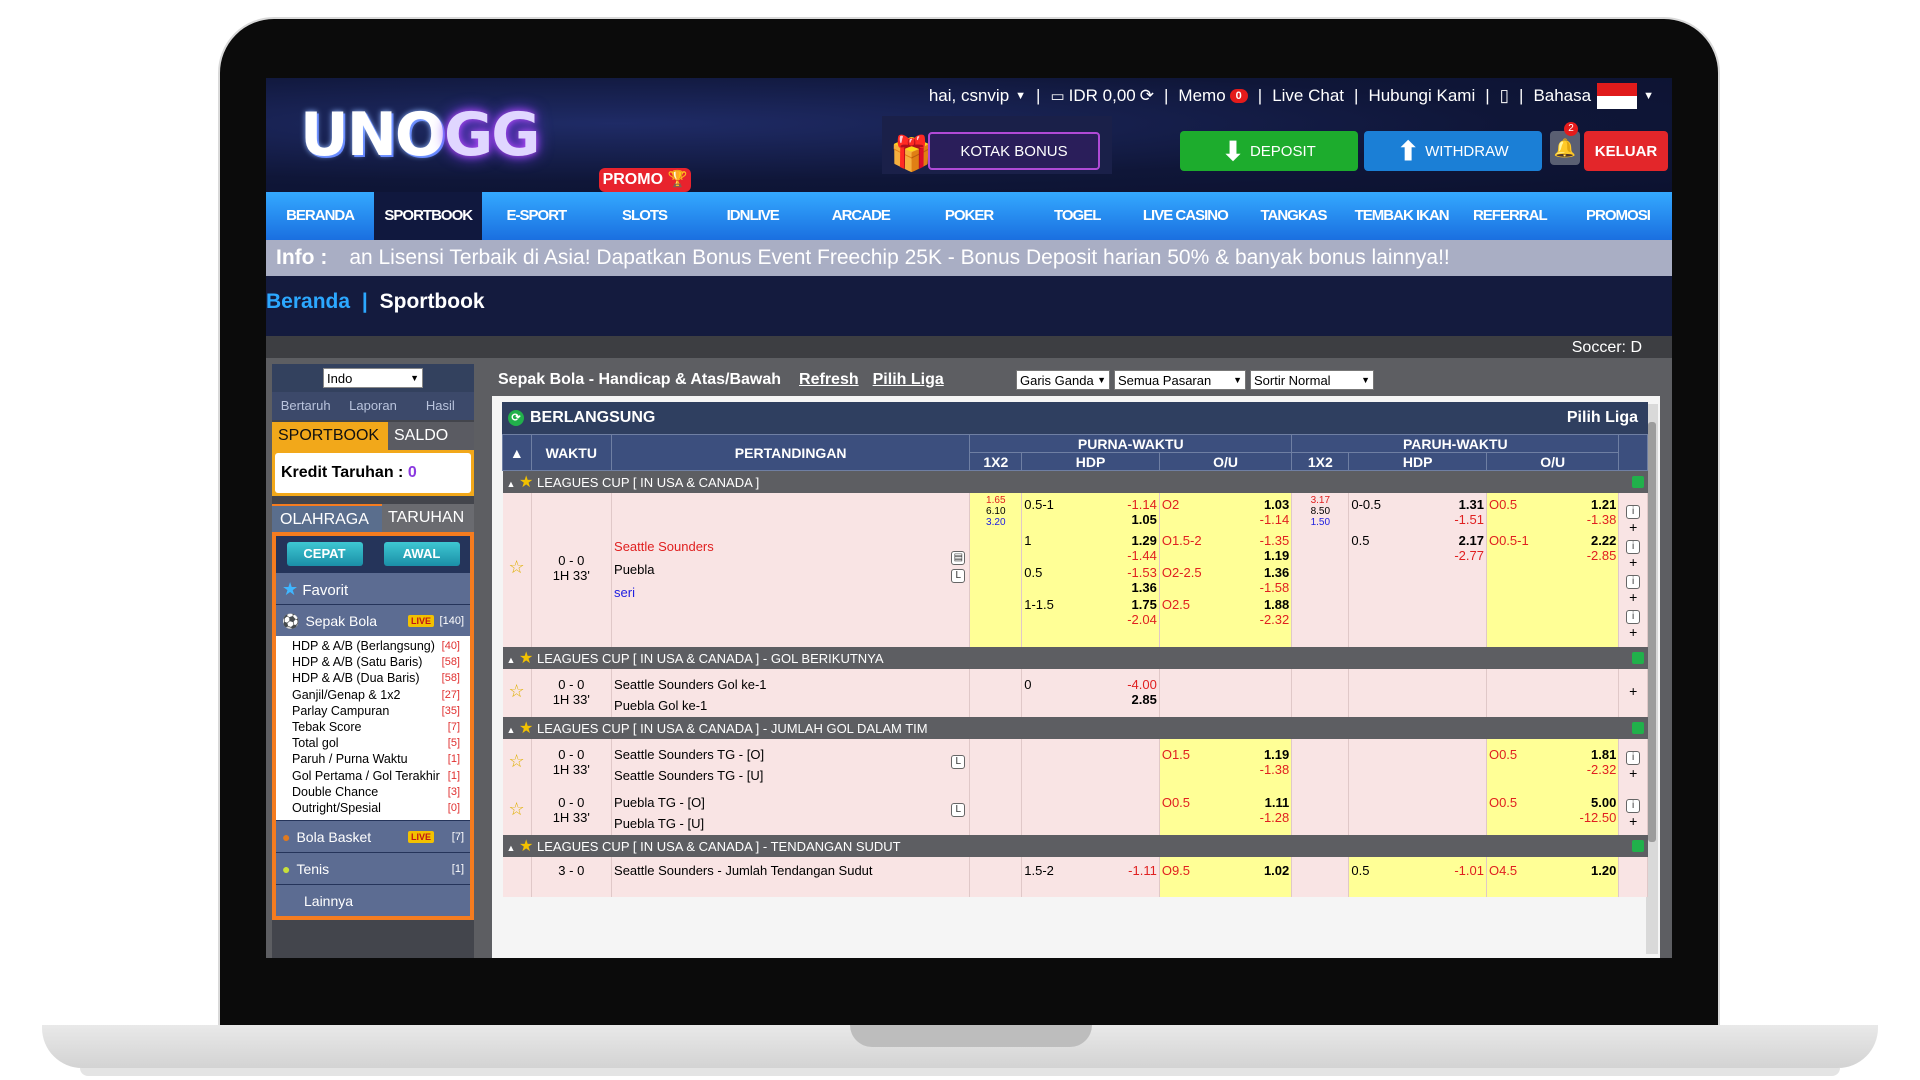 The width and height of the screenshot is (1920, 1080). What do you see at coordinates (1014, 151) in the screenshot?
I see `kotak-bonus-button: KOTAK BONUS` at bounding box center [1014, 151].